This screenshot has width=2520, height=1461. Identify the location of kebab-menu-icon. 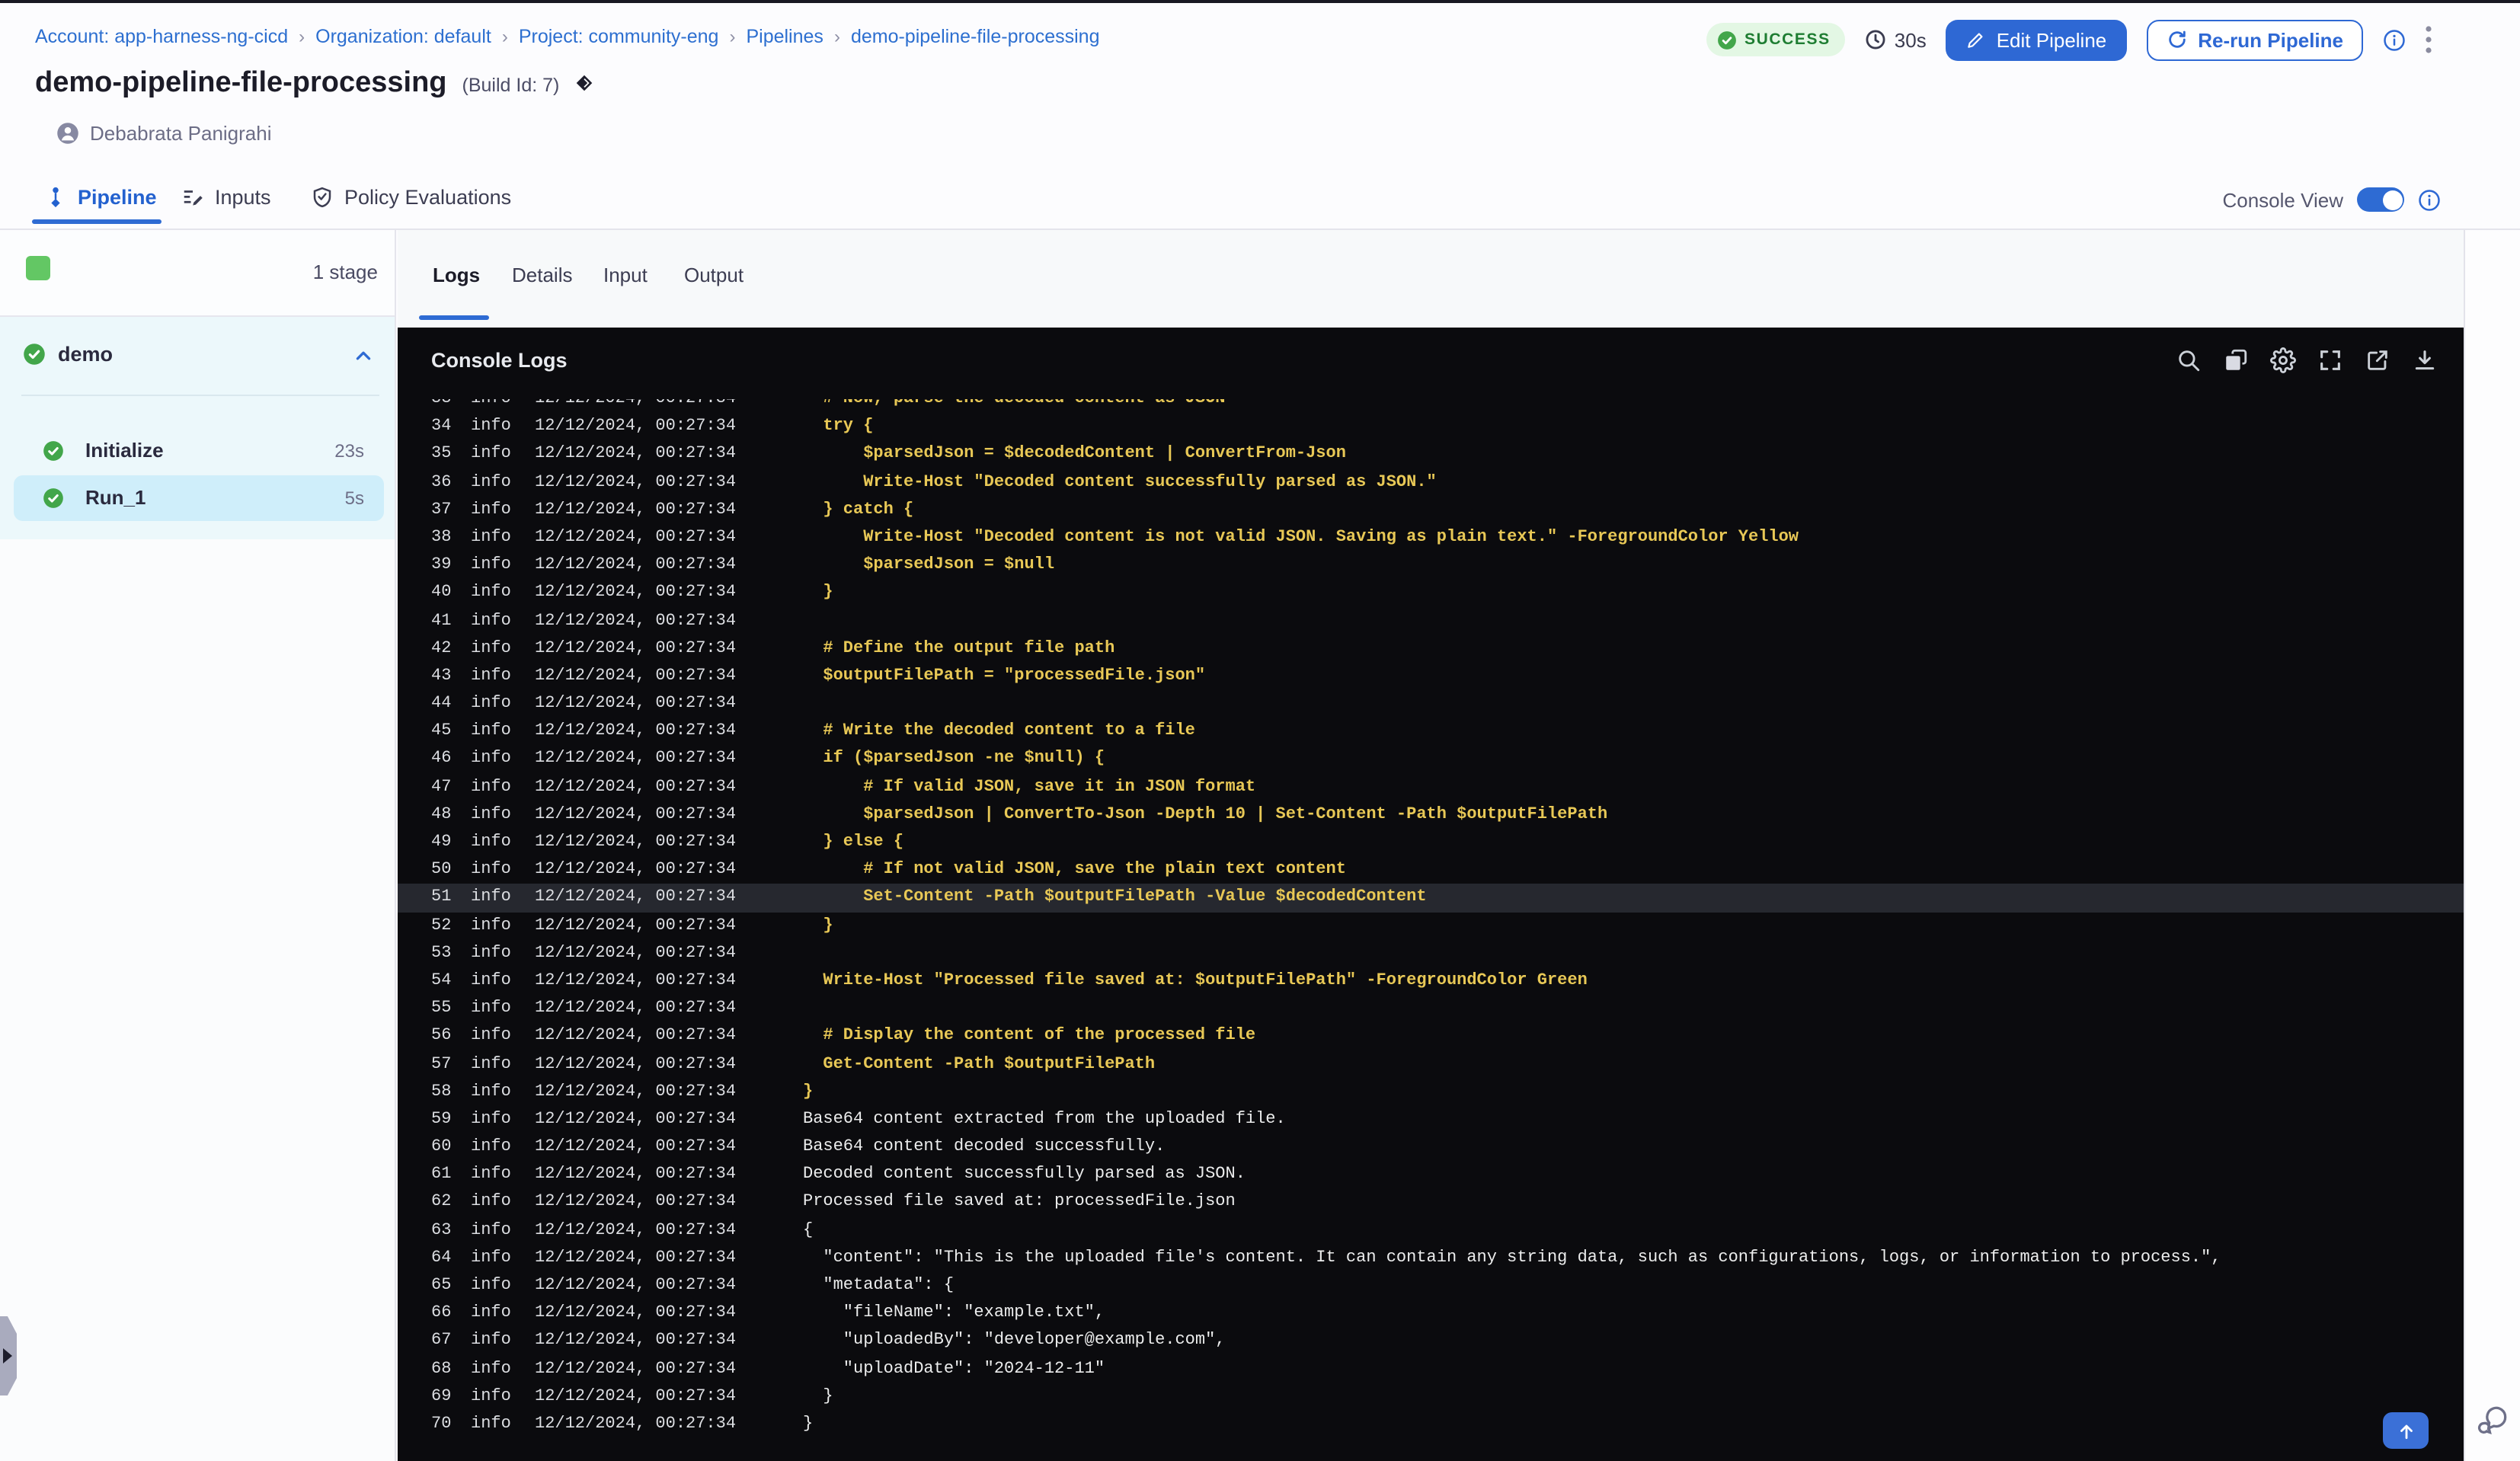
(2429, 39).